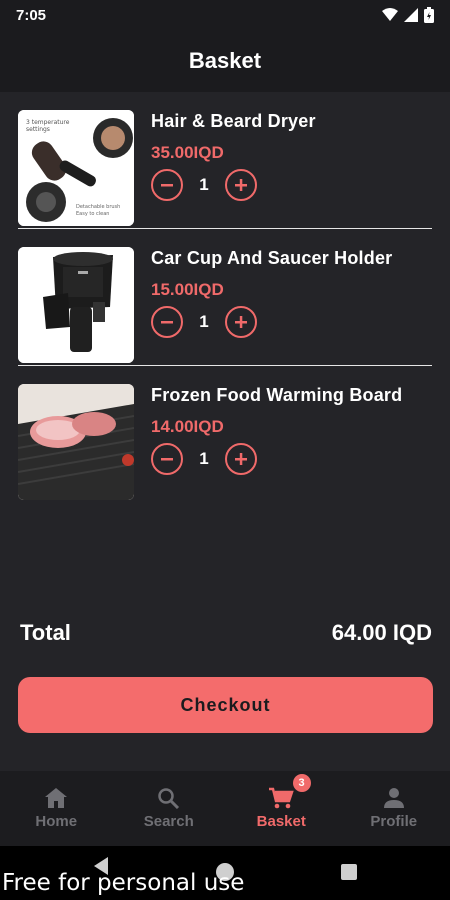  Describe the element at coordinates (281, 821) in the screenshot. I see `nav-label-basket: Basket` at that location.